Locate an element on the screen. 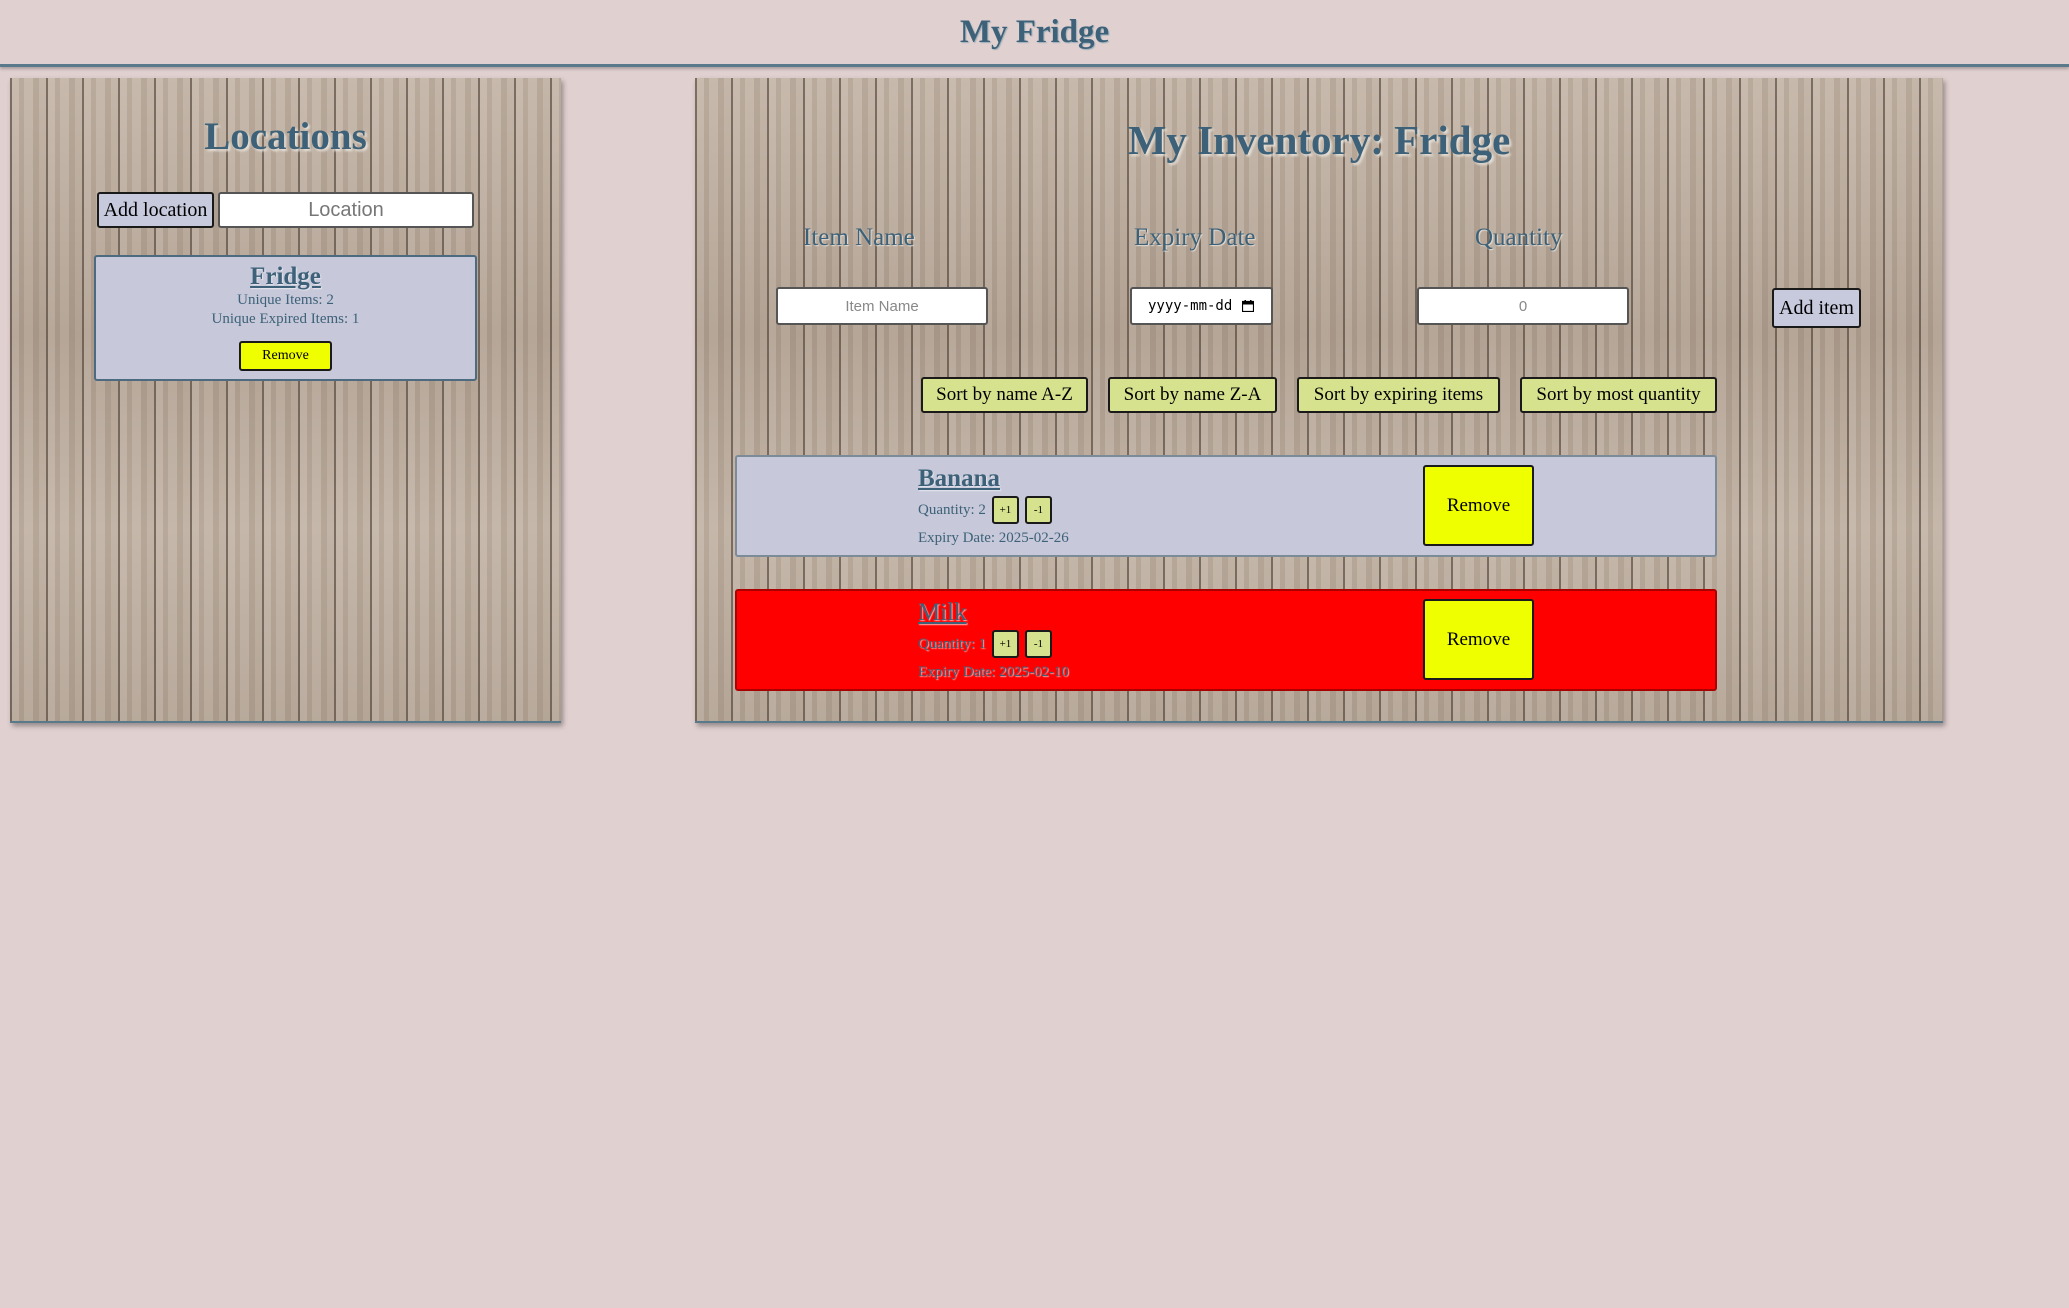  location-input is located at coordinates (346, 210).